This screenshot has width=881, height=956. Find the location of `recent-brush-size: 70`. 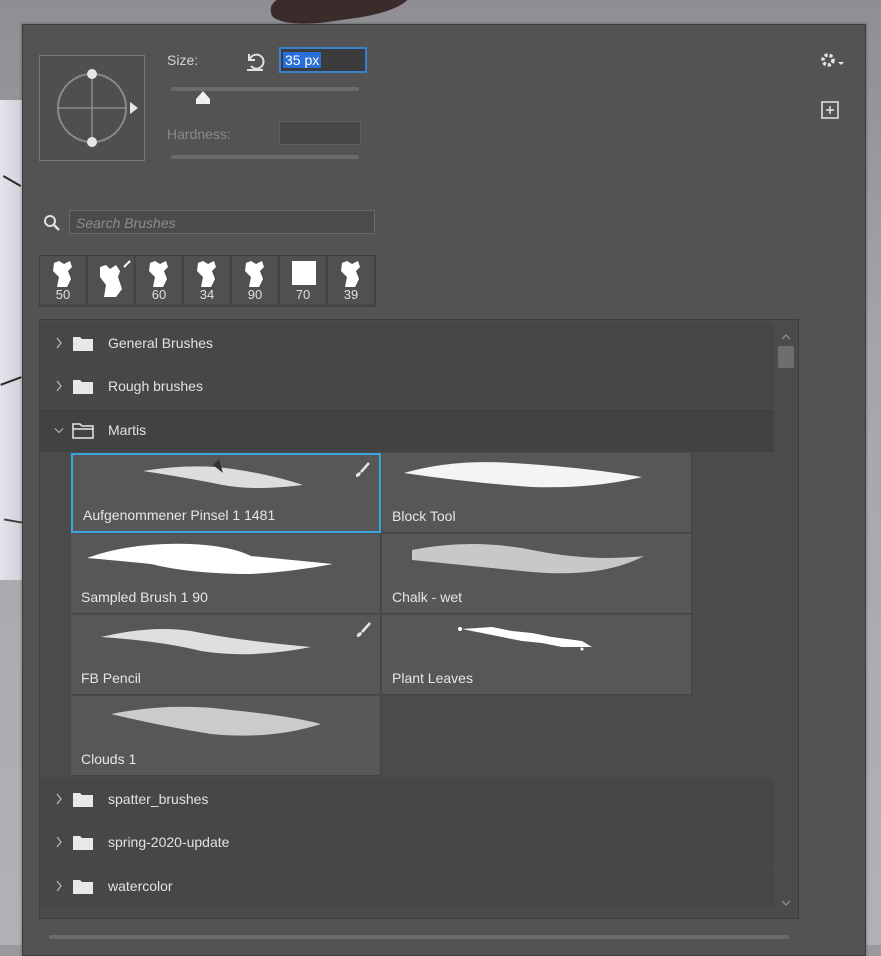

recent-brush-size: 70 is located at coordinates (303, 294).